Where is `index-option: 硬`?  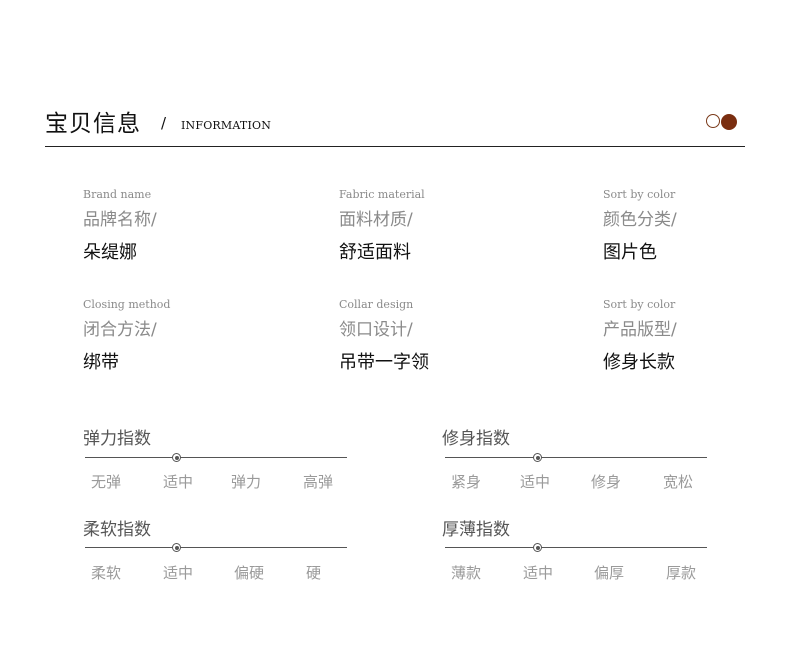 index-option: 硬 is located at coordinates (314, 573).